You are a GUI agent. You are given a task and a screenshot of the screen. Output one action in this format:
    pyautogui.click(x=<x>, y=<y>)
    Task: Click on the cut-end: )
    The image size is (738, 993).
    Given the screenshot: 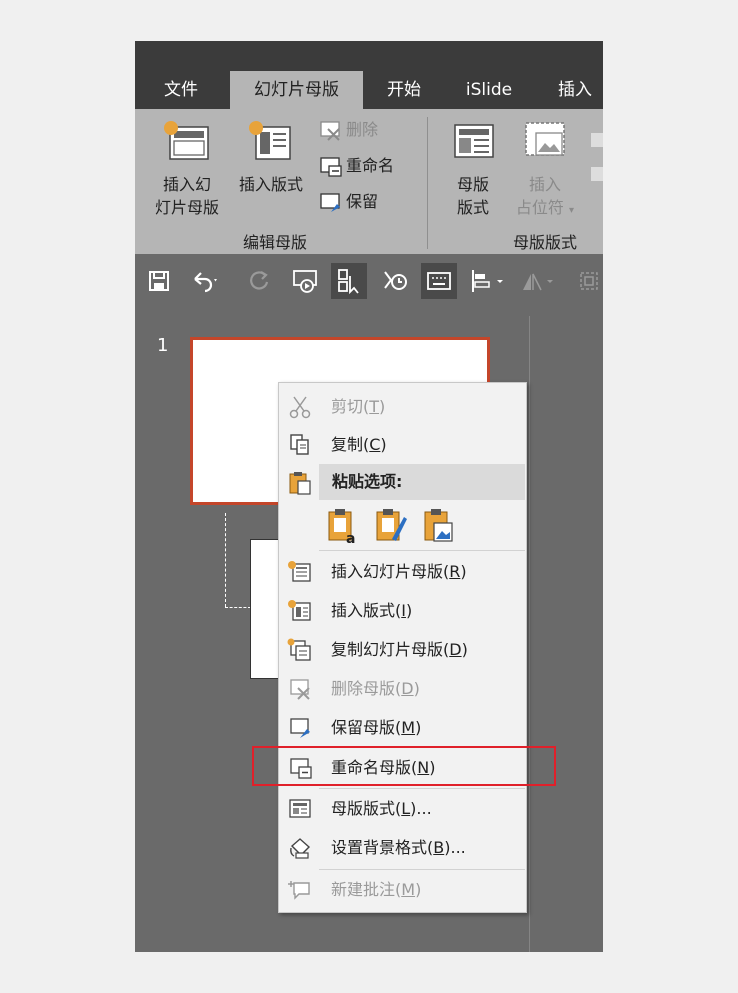 What is the action you would take?
    pyautogui.click(x=382, y=406)
    